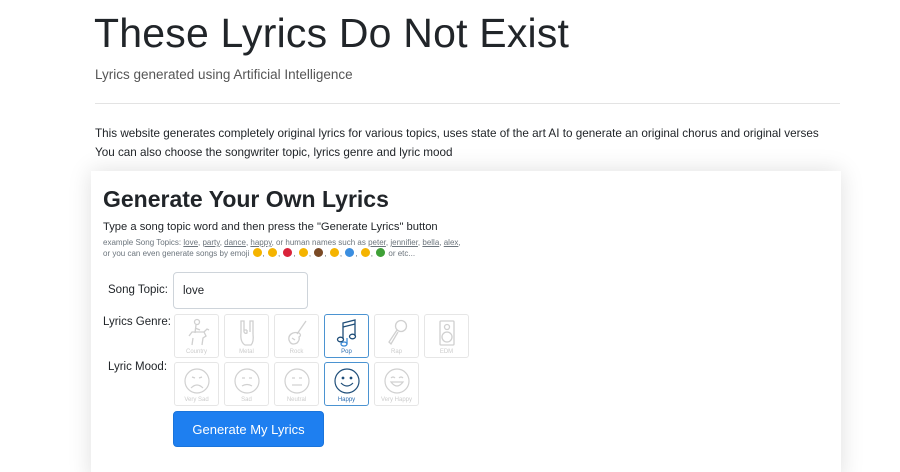 Image resolution: width=900 pixels, height=472 pixels. Describe the element at coordinates (196, 400) in the screenshot. I see `mood-option-label: Very Sad` at that location.